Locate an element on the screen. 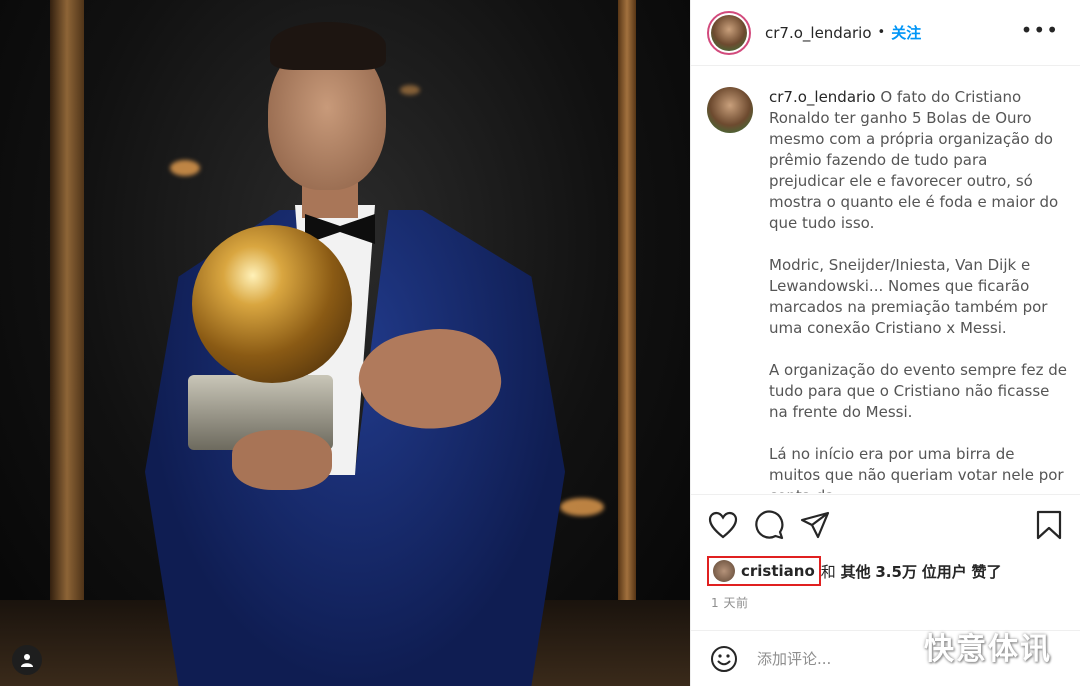  bookmark-icon is located at coordinates (1049, 525).